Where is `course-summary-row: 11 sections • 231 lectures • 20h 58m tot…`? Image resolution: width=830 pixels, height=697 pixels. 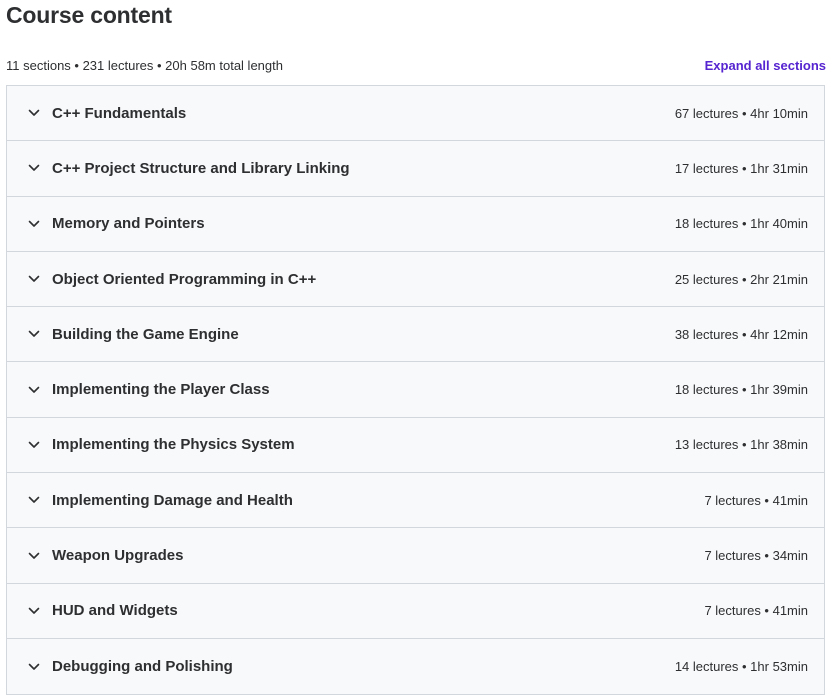
course-summary-row: 11 sections • 231 lectures • 20h 58m tot… is located at coordinates (416, 65).